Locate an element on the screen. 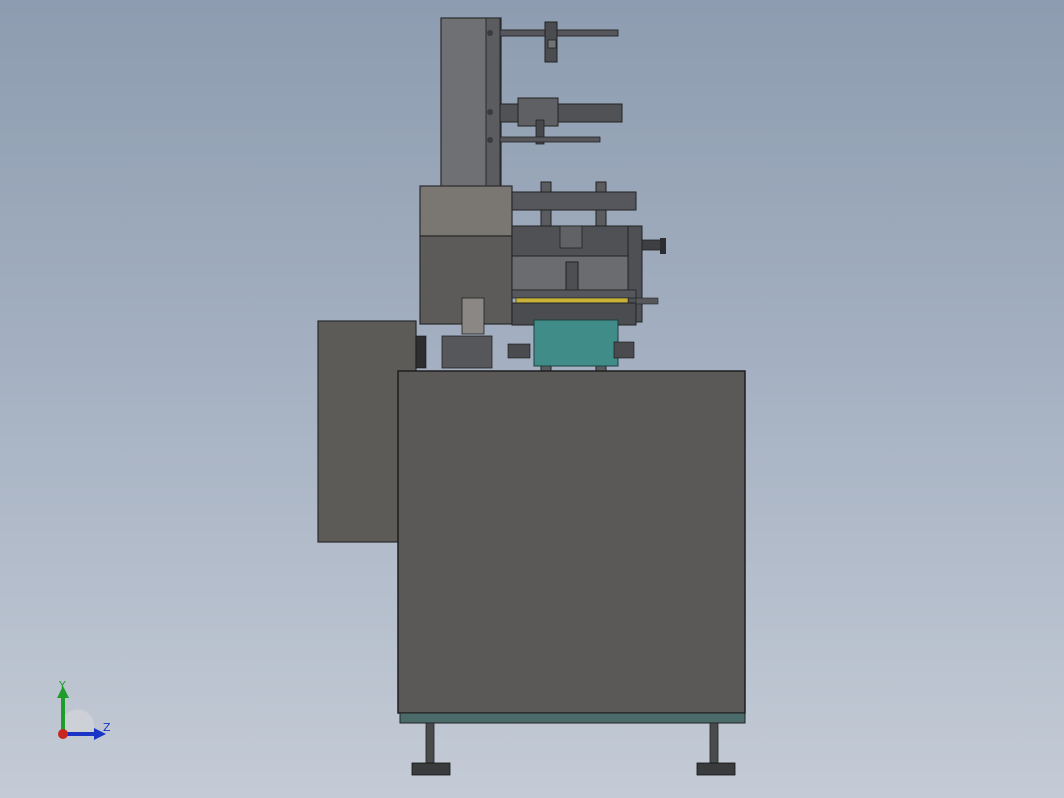  middle-roller-assembly is located at coordinates (555, 121).